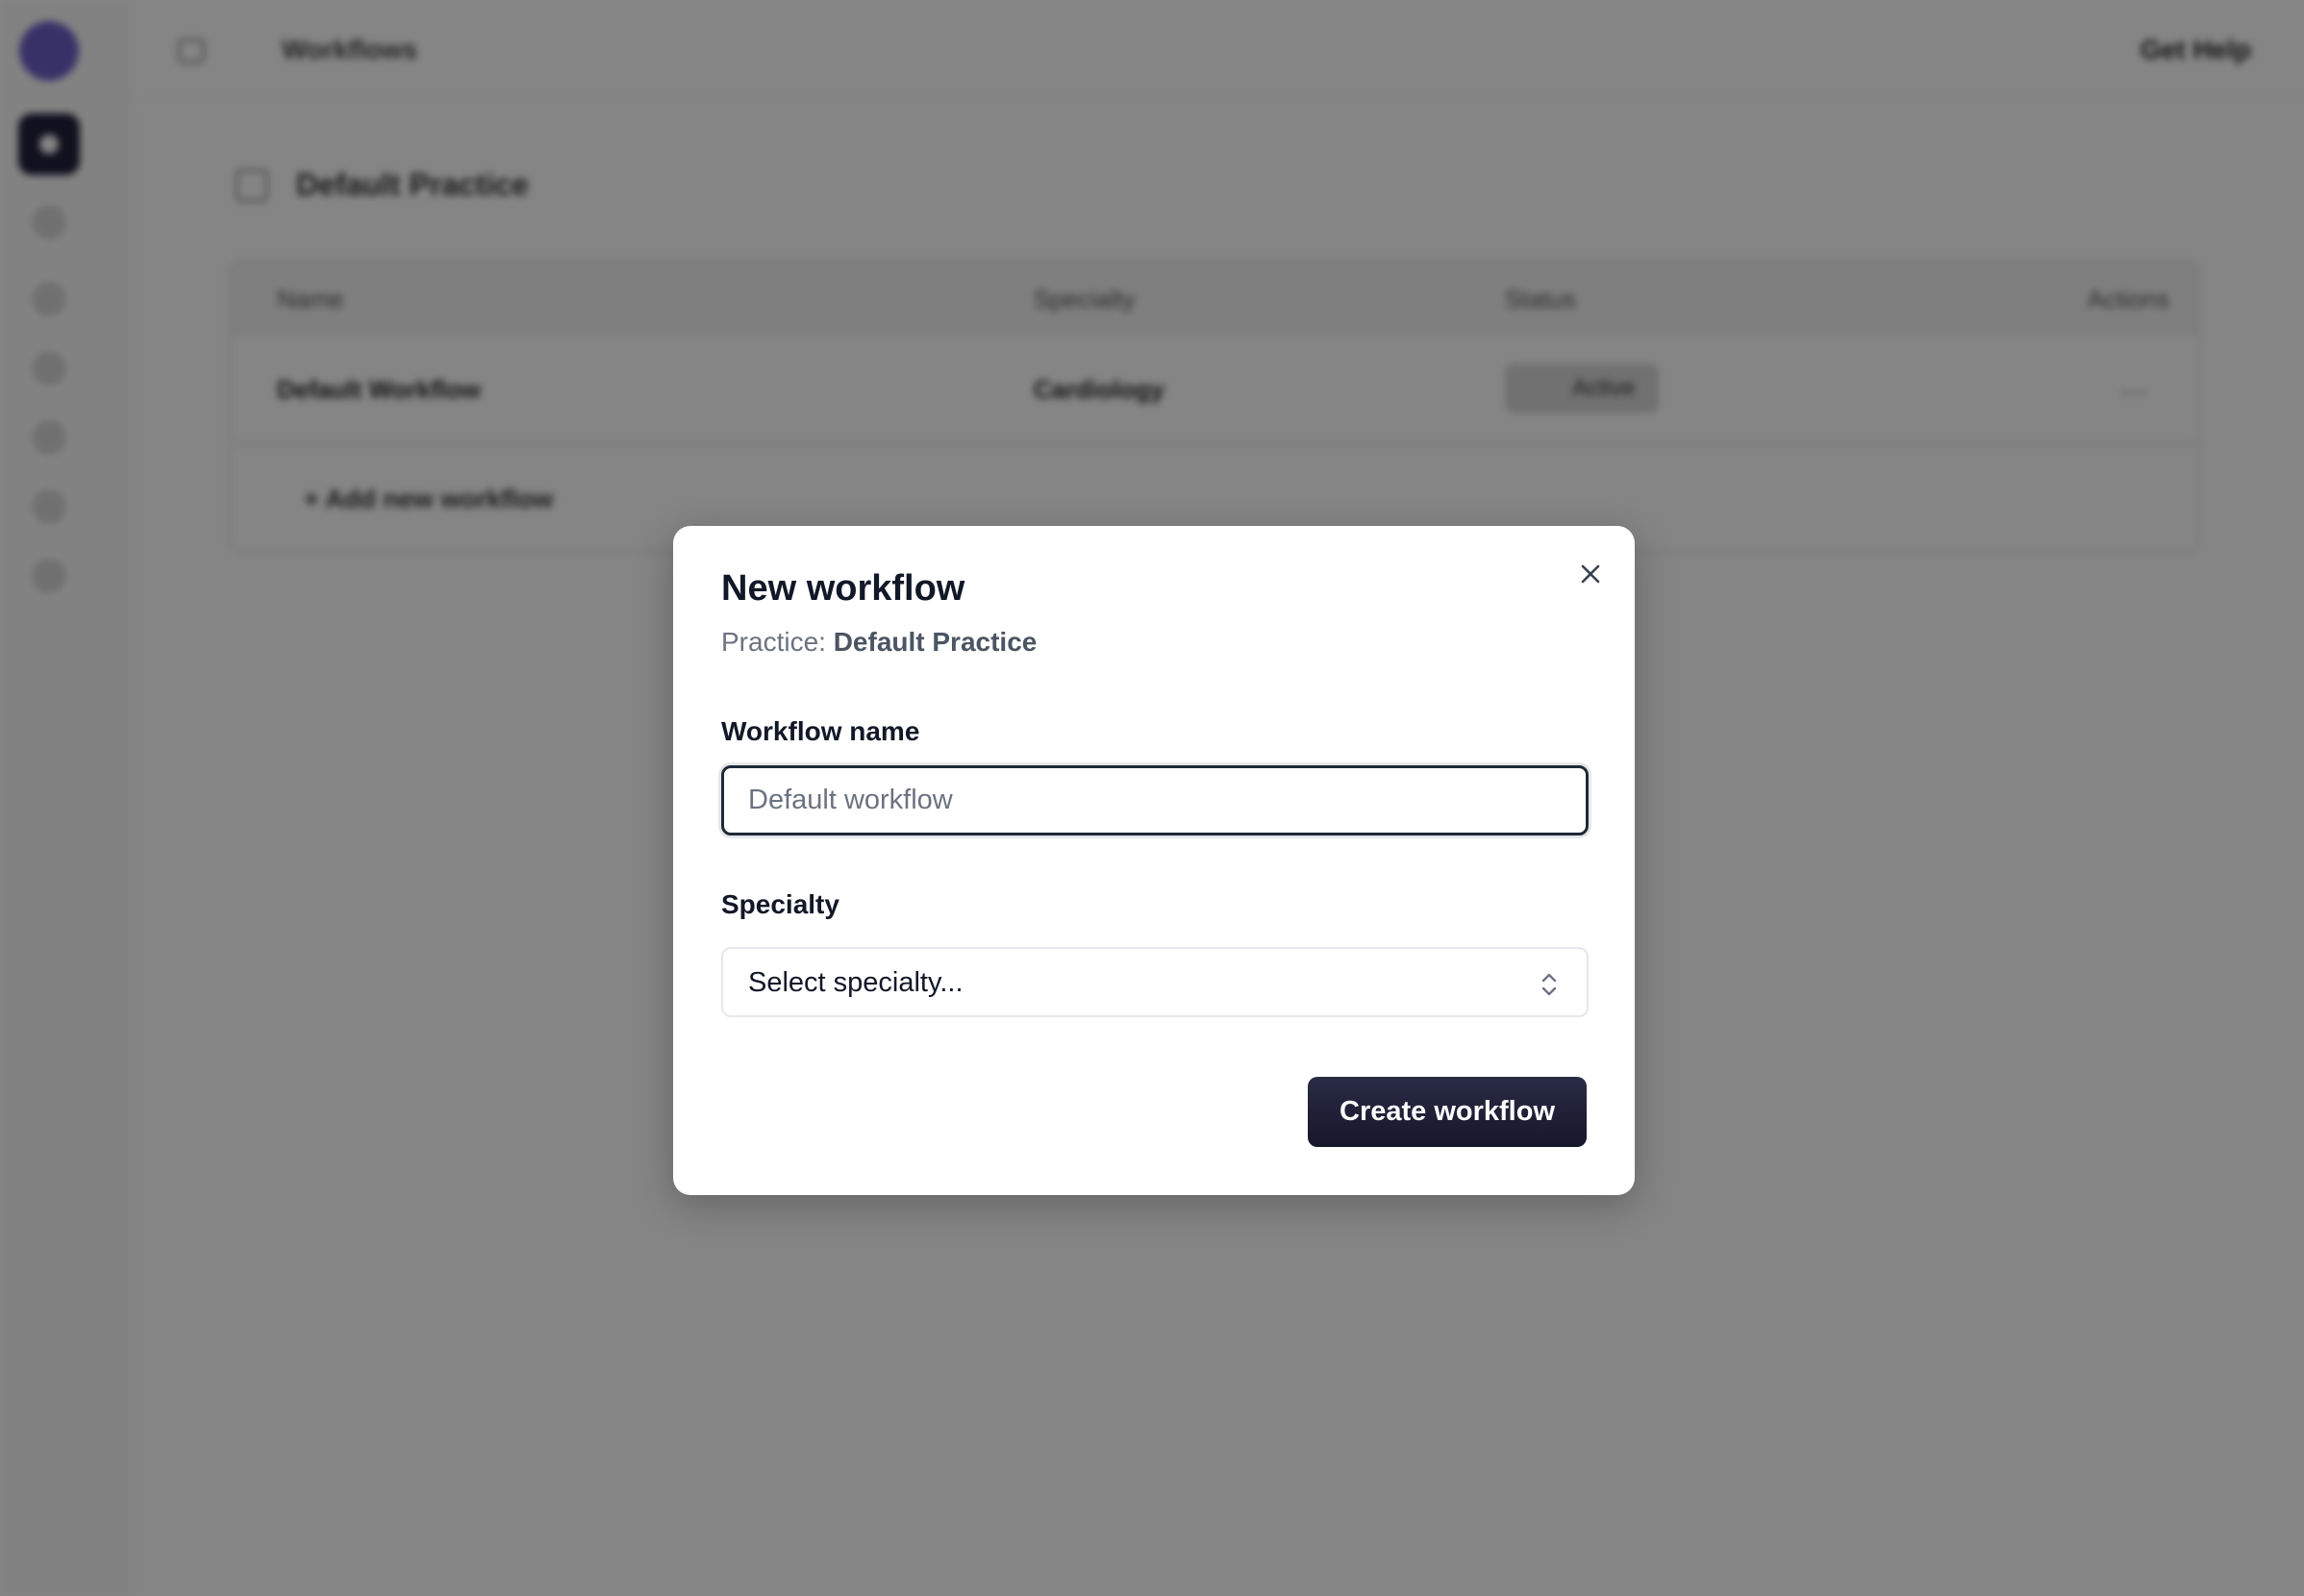  What do you see at coordinates (1549, 984) in the screenshot?
I see `chevron-up-down-icon` at bounding box center [1549, 984].